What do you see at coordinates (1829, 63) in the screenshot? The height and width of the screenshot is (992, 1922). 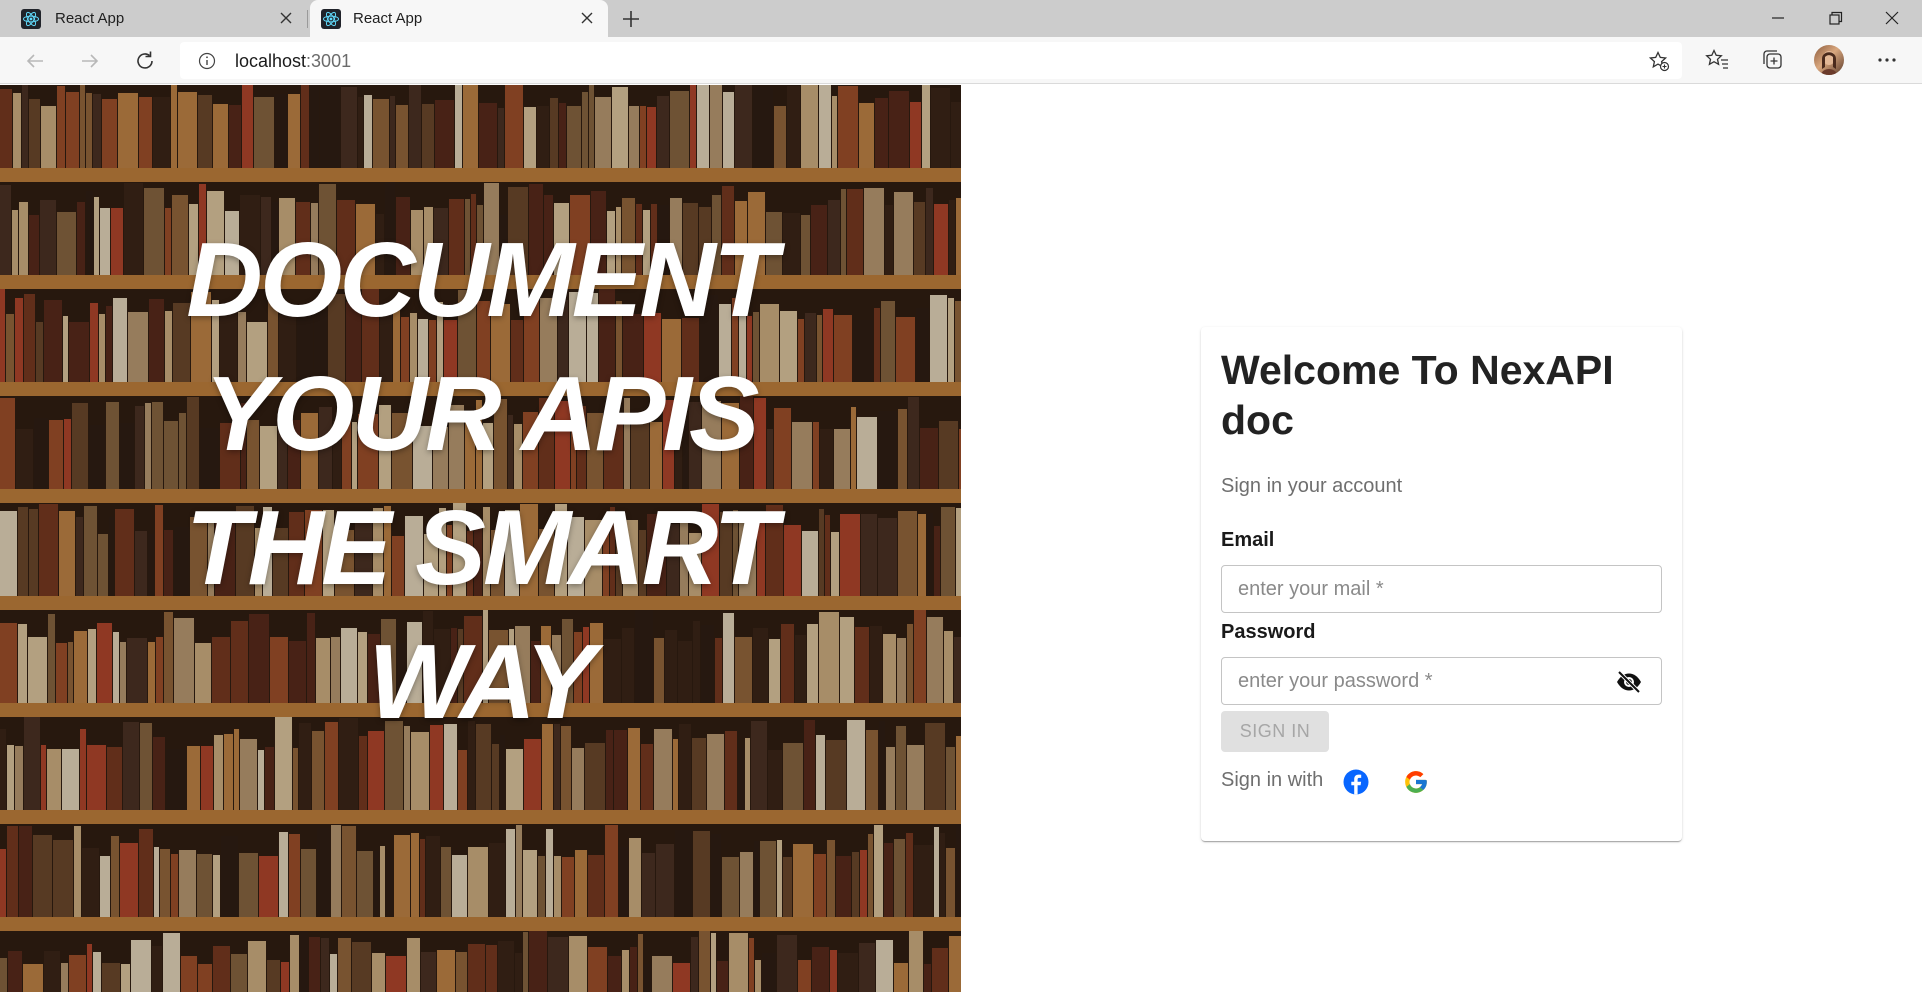 I see `profile-photo` at bounding box center [1829, 63].